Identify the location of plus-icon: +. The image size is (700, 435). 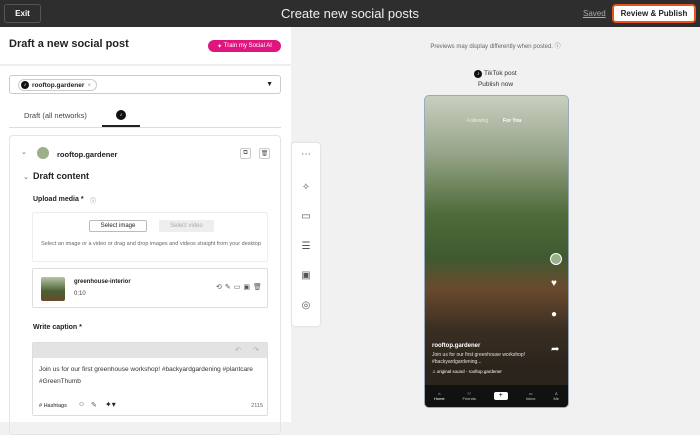
(500, 396).